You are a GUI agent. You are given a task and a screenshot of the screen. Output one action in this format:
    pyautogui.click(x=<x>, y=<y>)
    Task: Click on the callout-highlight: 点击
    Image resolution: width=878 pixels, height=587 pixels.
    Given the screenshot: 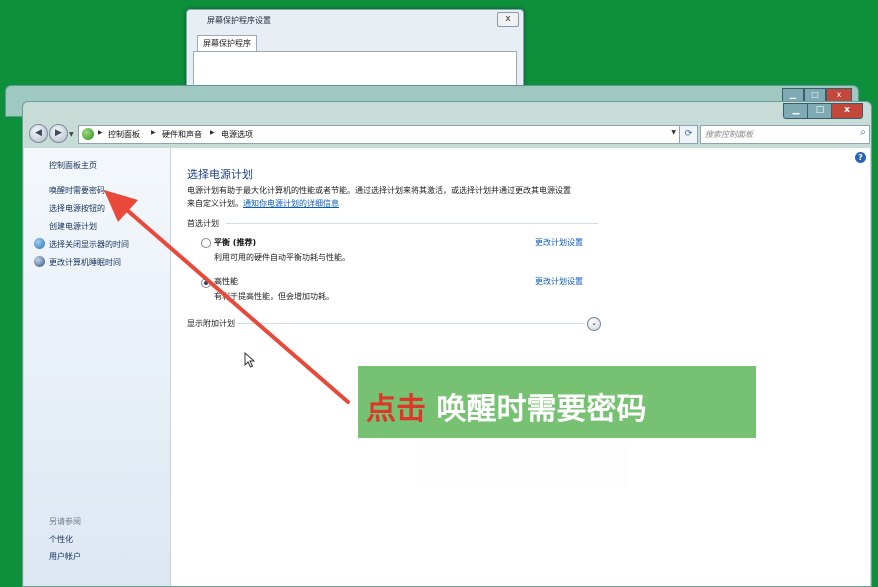 What is the action you would take?
    pyautogui.click(x=396, y=409)
    